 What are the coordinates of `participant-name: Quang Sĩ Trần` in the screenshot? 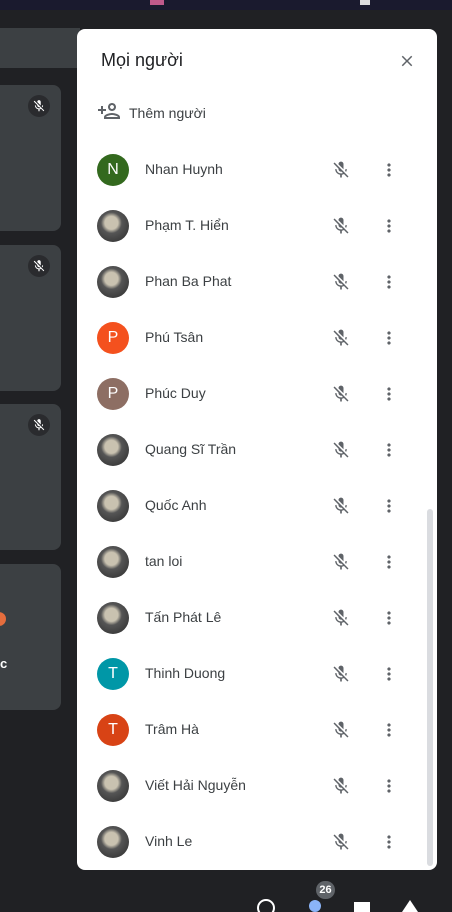 It's located at (191, 449).